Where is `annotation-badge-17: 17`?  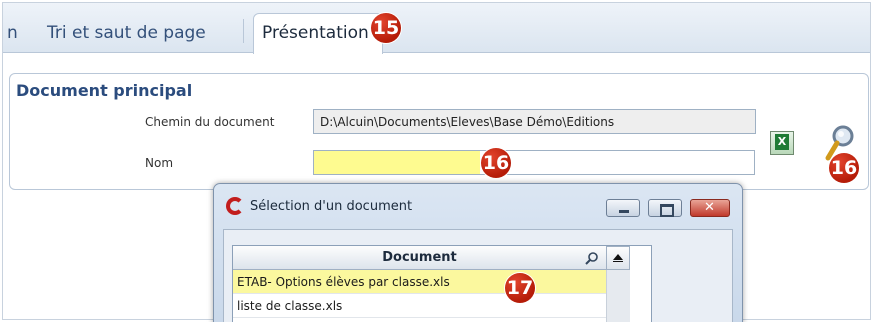 annotation-badge-17: 17 is located at coordinates (520, 288).